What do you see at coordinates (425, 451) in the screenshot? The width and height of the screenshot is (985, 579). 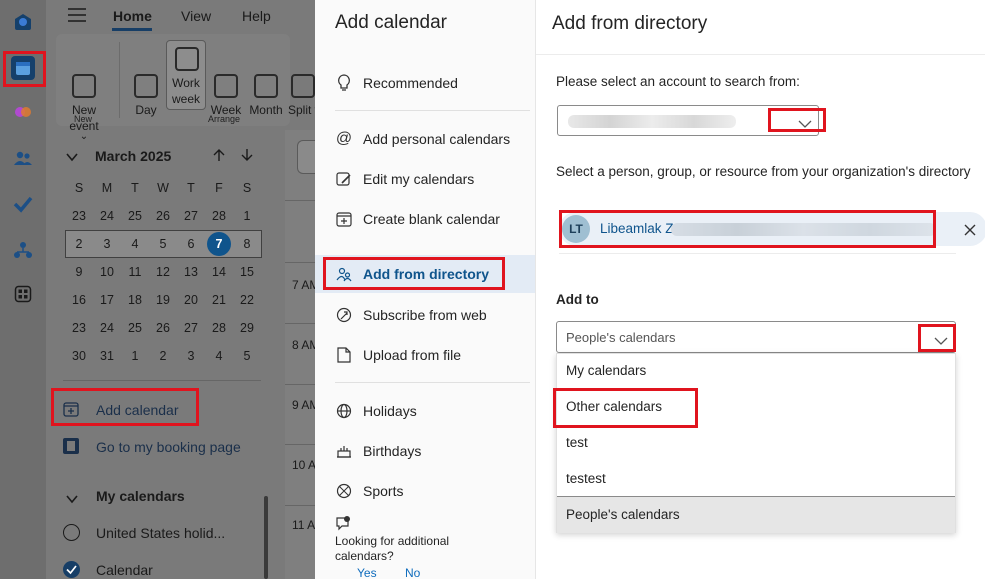 I see `menu-birthdays: Birthdays` at bounding box center [425, 451].